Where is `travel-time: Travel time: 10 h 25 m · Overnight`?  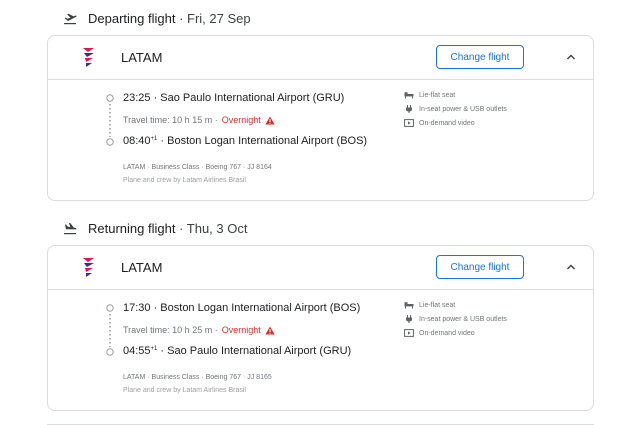 travel-time: Travel time: 10 h 25 m · Overnight is located at coordinates (199, 330).